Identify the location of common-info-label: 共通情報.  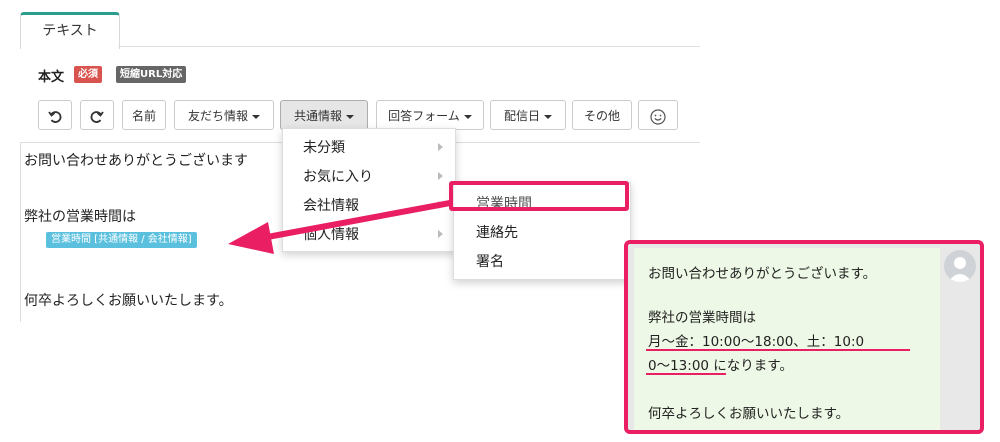
(317, 116).